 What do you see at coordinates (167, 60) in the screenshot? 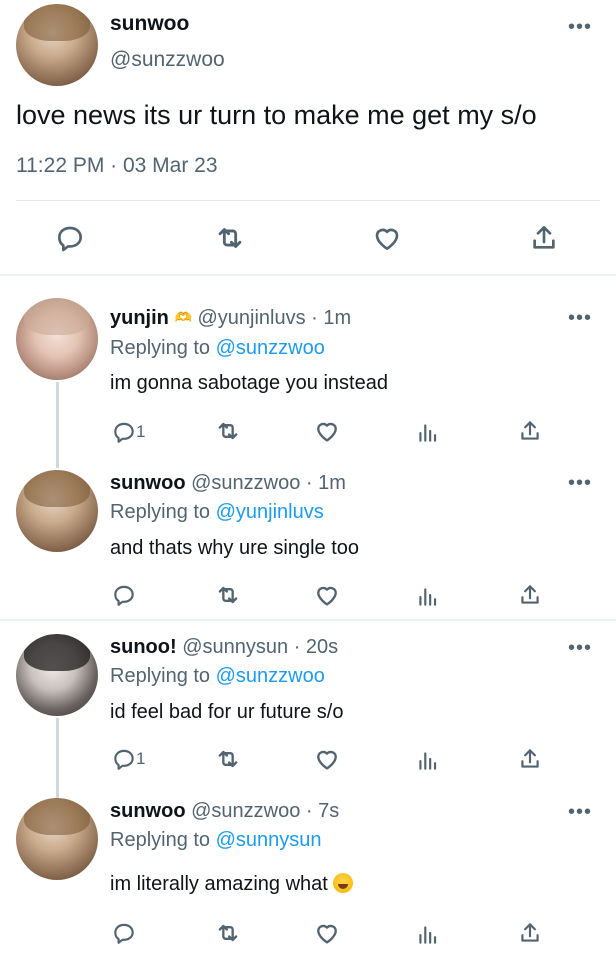
I see `main-tweet-handle: @sunzzwoo` at bounding box center [167, 60].